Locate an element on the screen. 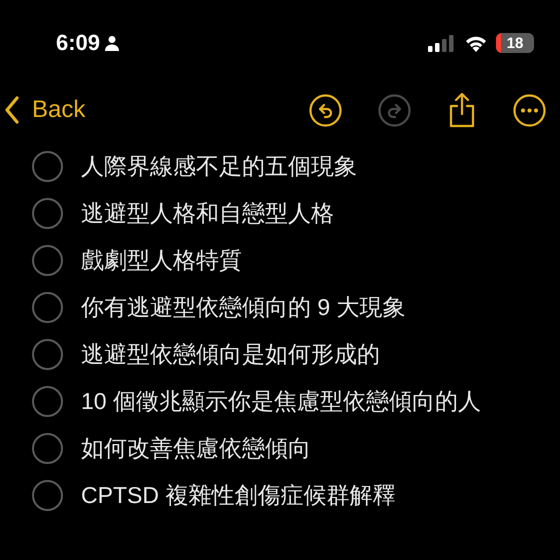  checklist-item-text: 逃避型人格和自戀型人格 is located at coordinates (207, 213).